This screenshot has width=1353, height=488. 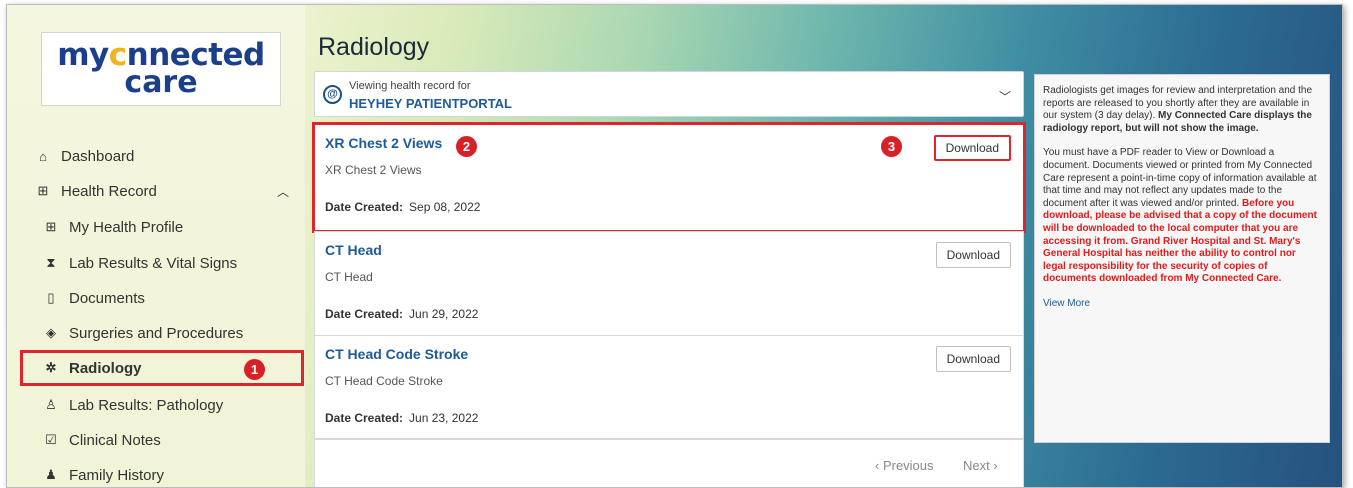 I want to click on bandage-icon: ◈, so click(x=51, y=332).